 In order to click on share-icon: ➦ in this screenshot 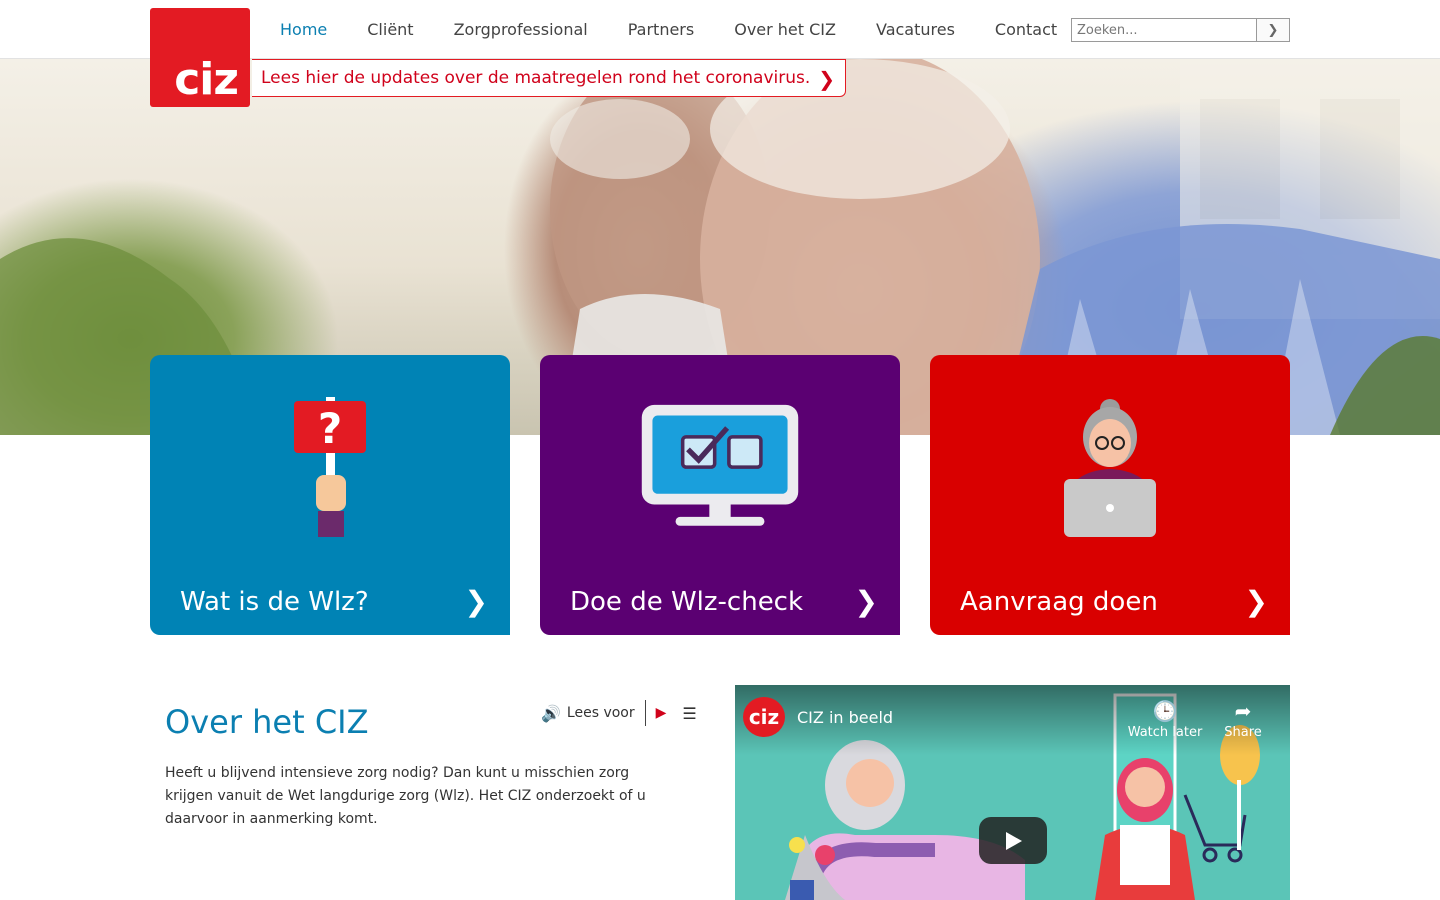, I will do `click(1243, 711)`.